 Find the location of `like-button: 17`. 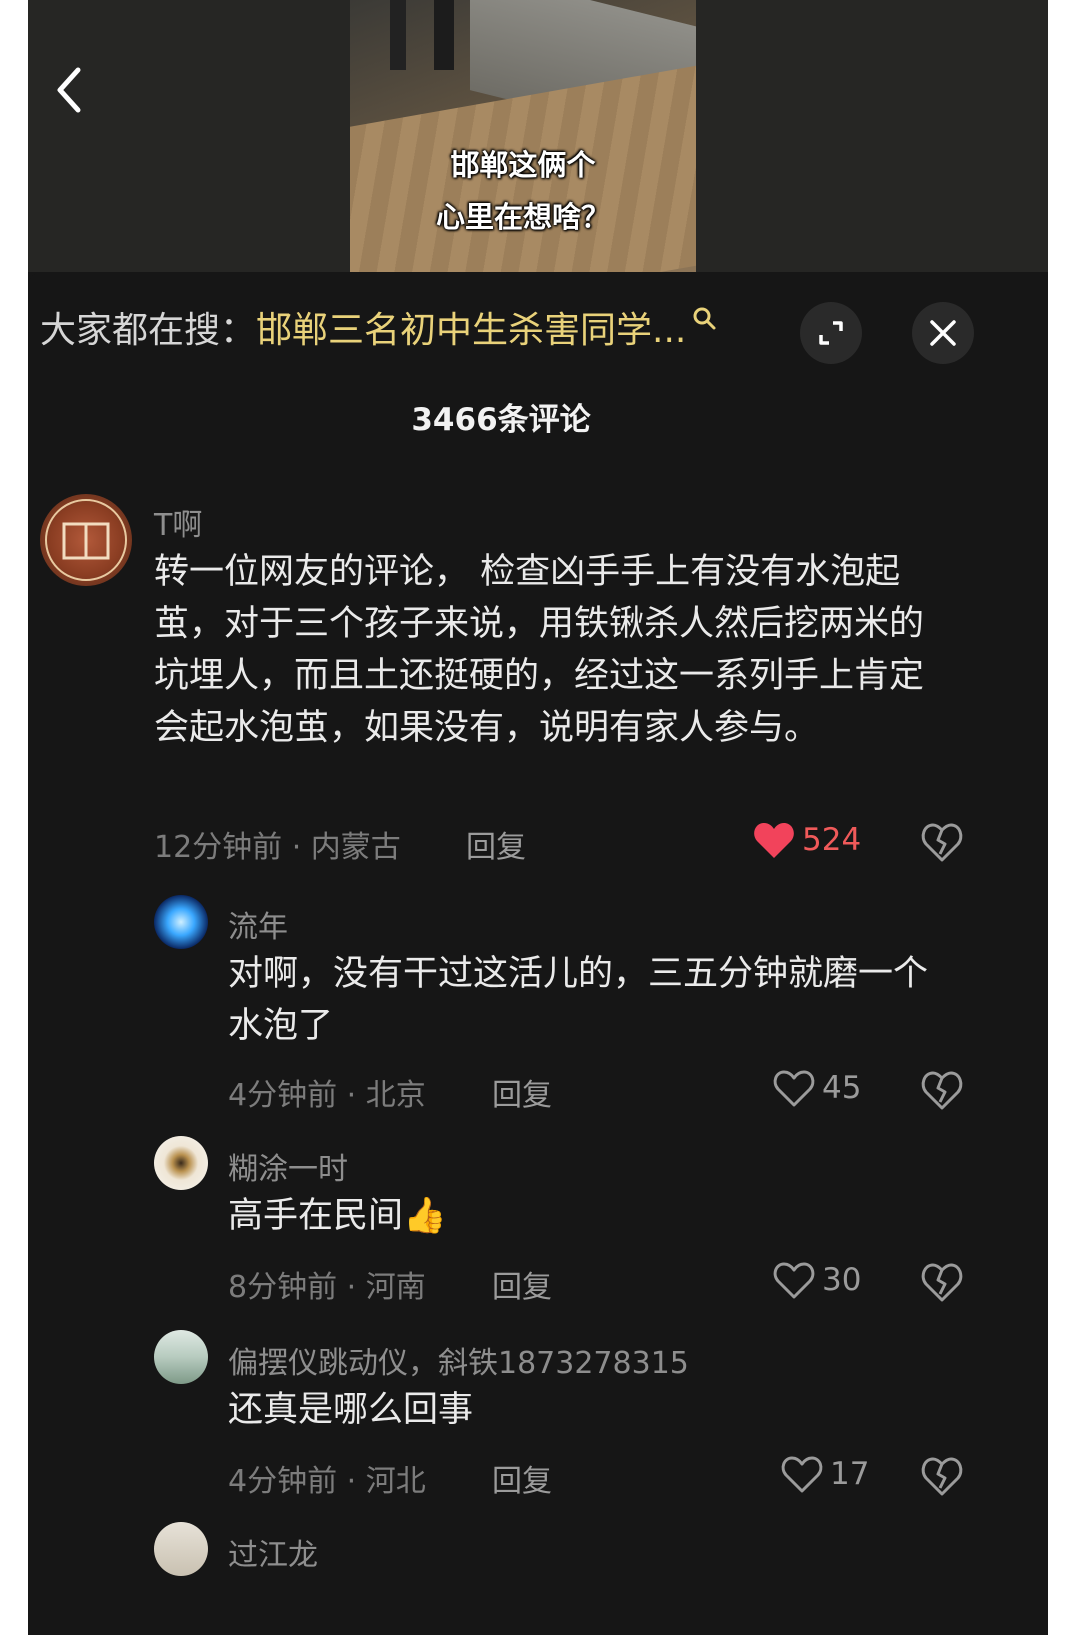

like-button: 17 is located at coordinates (824, 1474).